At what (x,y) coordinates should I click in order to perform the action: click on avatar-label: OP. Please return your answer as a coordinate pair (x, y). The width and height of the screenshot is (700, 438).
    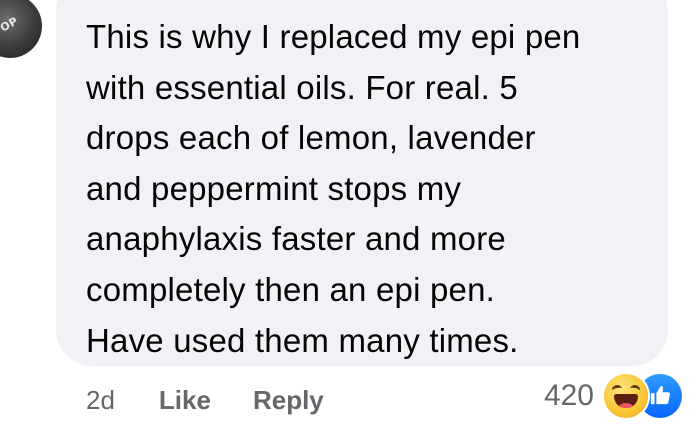
    Looking at the image, I should click on (10, 24).